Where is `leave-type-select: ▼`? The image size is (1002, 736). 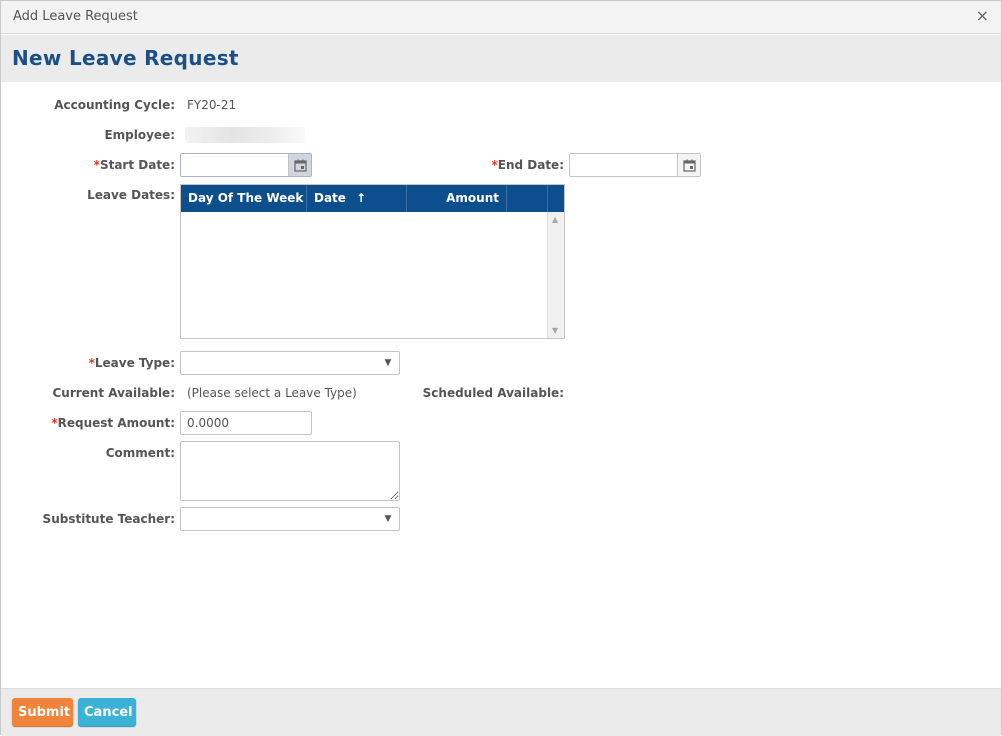 leave-type-select: ▼ is located at coordinates (290, 363).